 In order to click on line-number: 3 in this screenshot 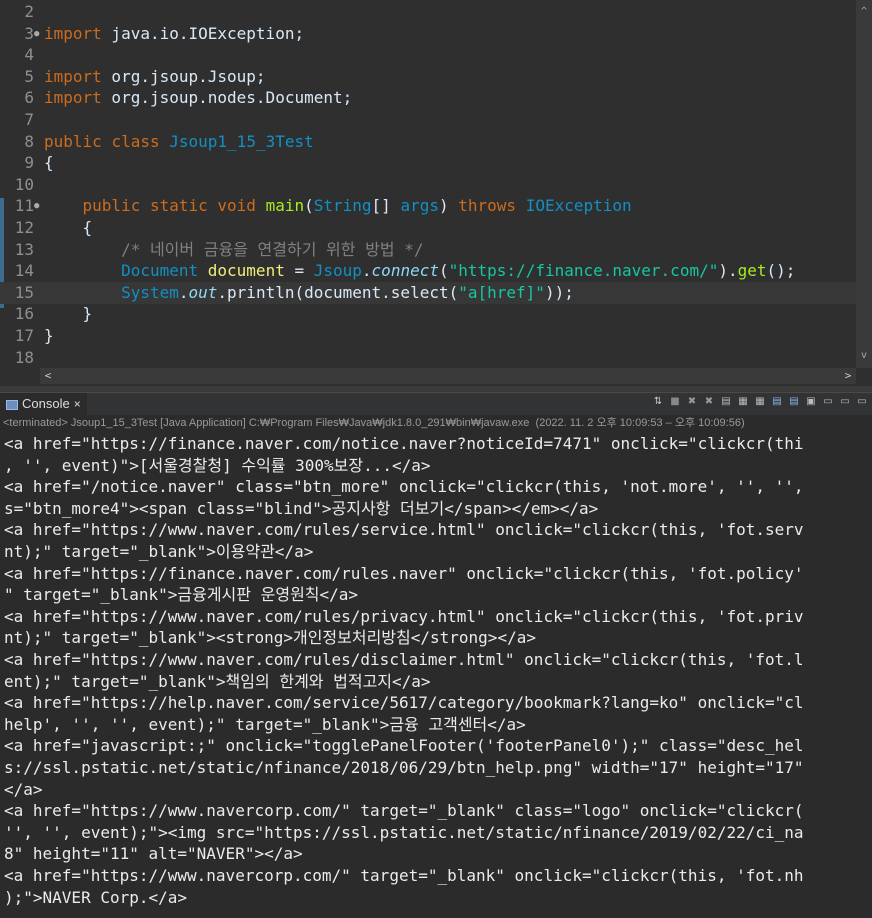, I will do `click(29, 33)`.